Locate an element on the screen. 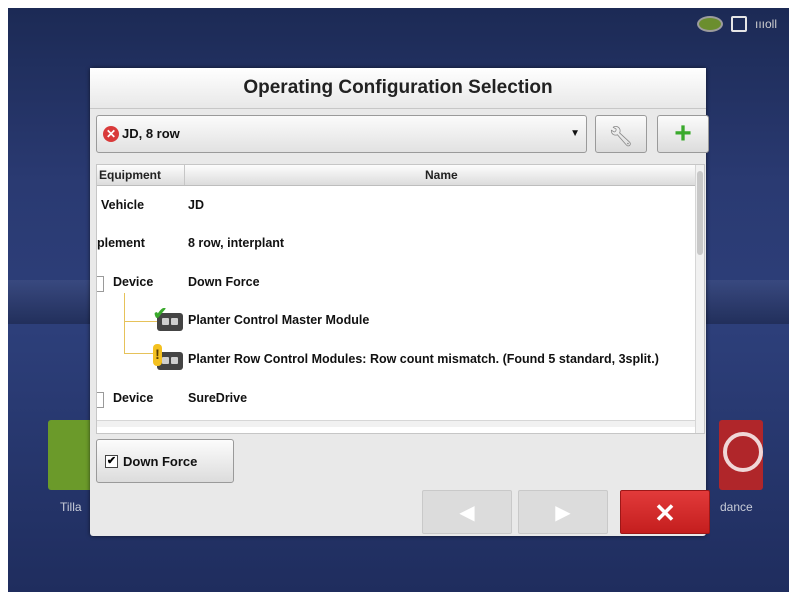 This screenshot has height=595, width=796. guidance-tile is located at coordinates (741, 455).